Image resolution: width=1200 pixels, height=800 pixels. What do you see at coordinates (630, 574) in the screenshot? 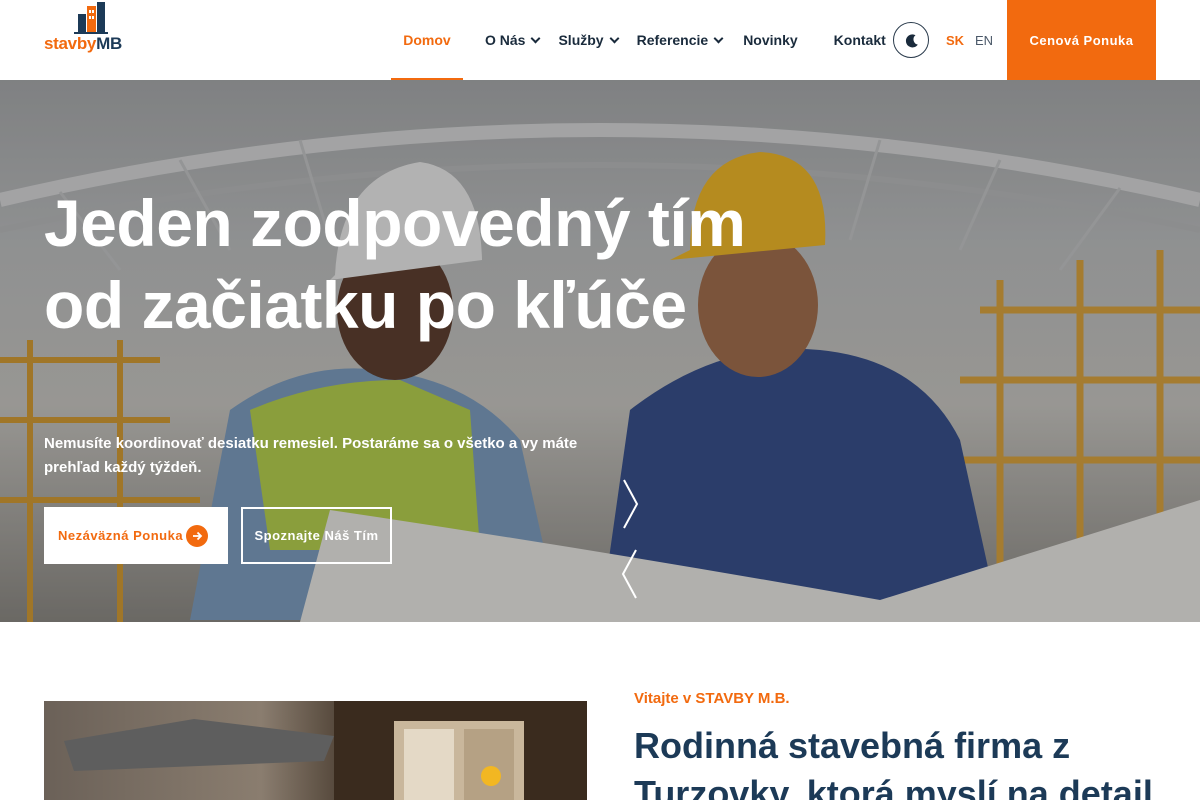
I see `slider-prev-arrow-icon` at bounding box center [630, 574].